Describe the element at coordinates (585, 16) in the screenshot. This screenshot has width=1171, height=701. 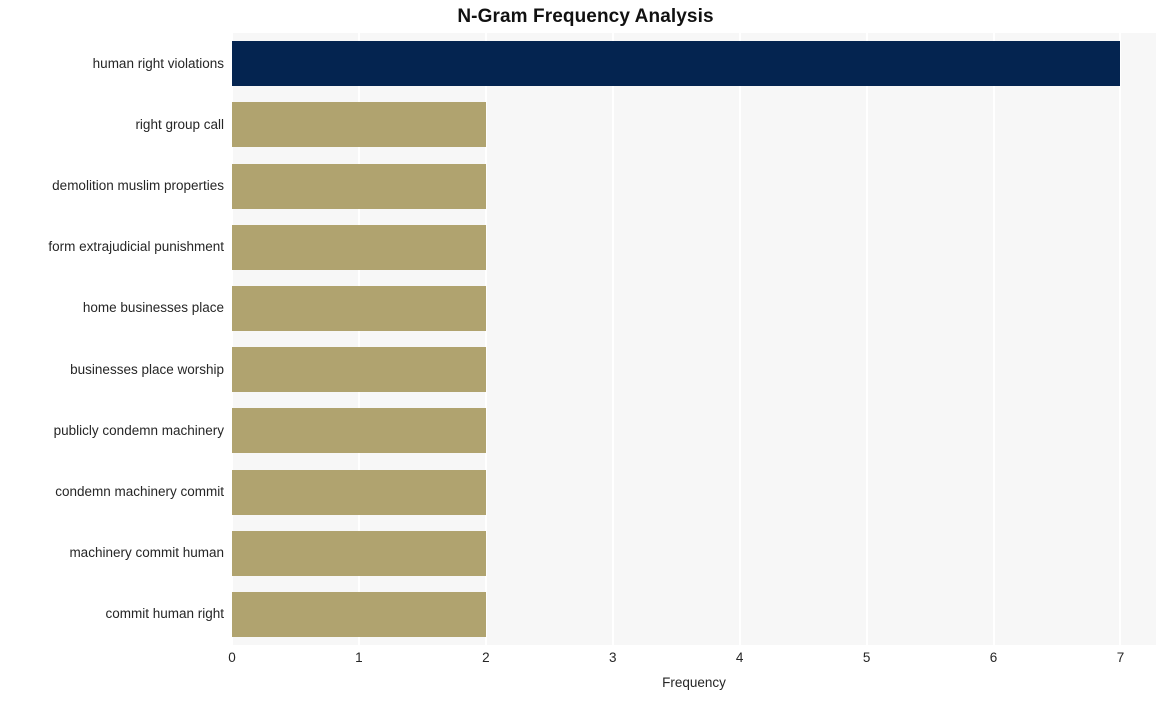
I see `chart-title: N-Gram Frequency Analysis` at that location.